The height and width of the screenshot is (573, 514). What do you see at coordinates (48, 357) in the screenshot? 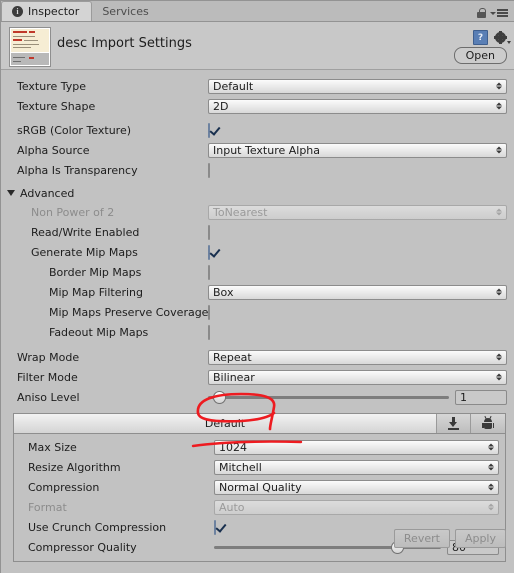
I see `label-wrap-mode: Wrap Mode` at bounding box center [48, 357].